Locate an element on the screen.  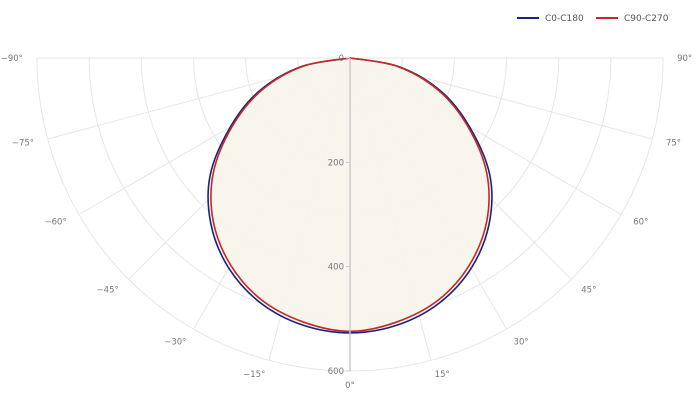
angle-tick-label: −45° is located at coordinates (108, 290).